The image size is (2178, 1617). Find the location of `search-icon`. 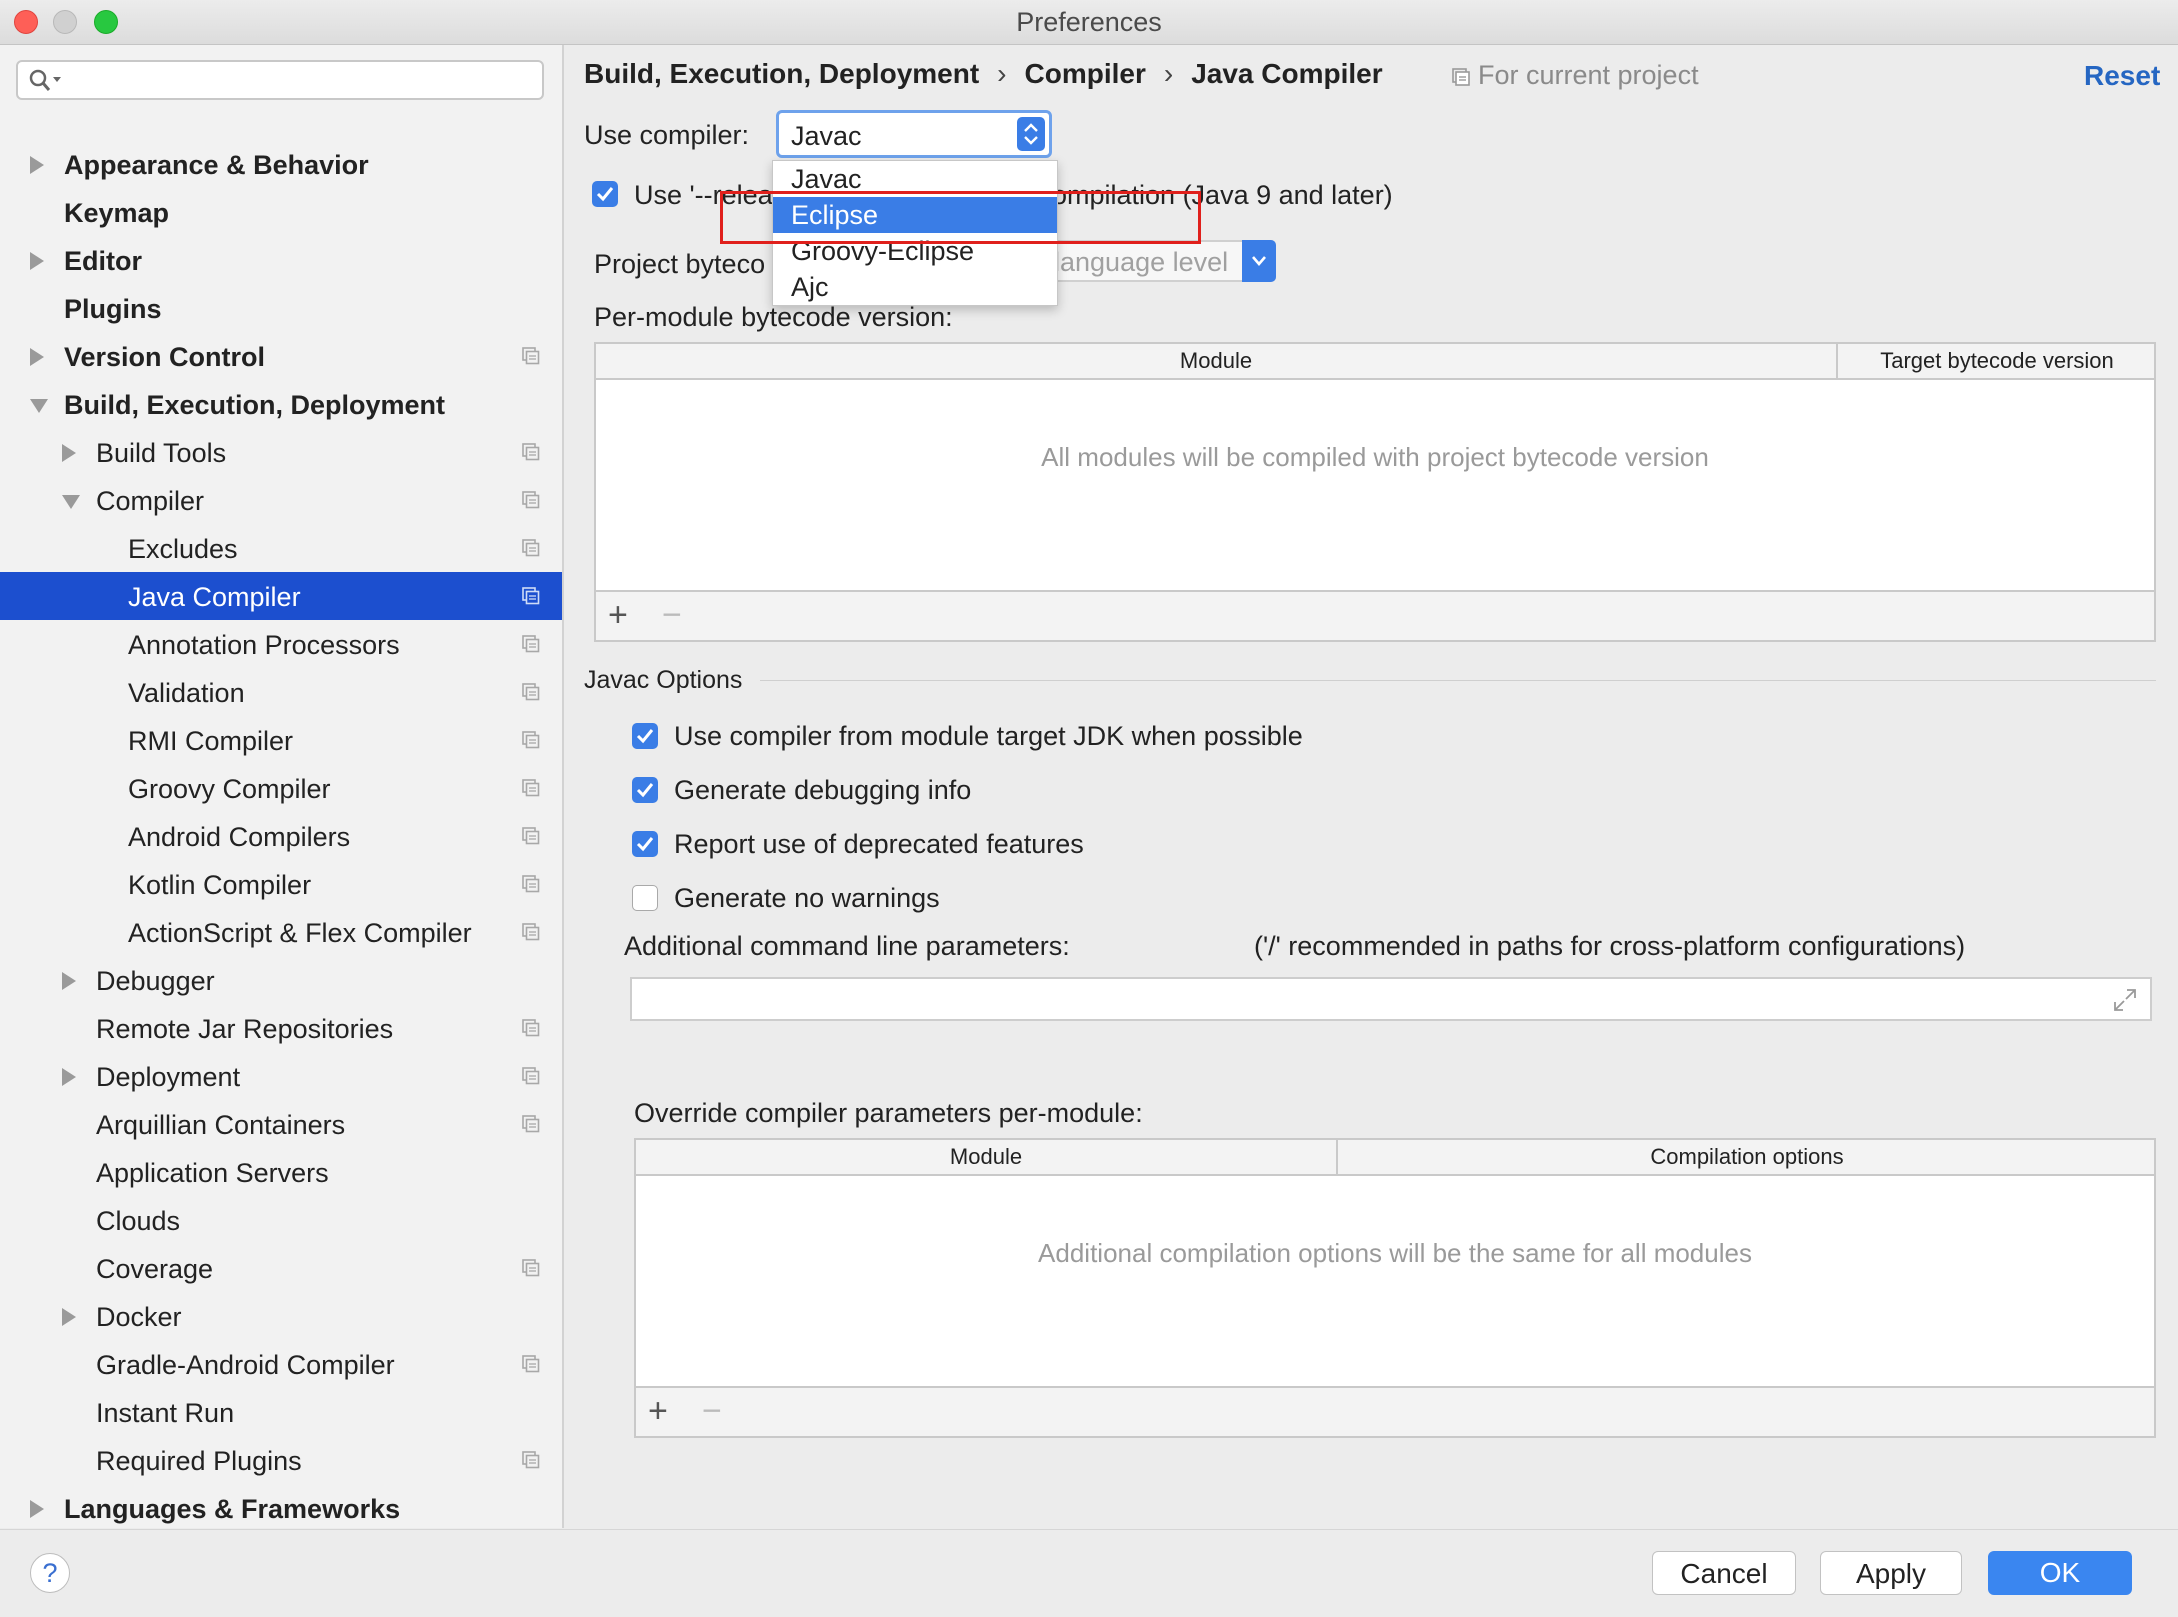

search-icon is located at coordinates (45, 80).